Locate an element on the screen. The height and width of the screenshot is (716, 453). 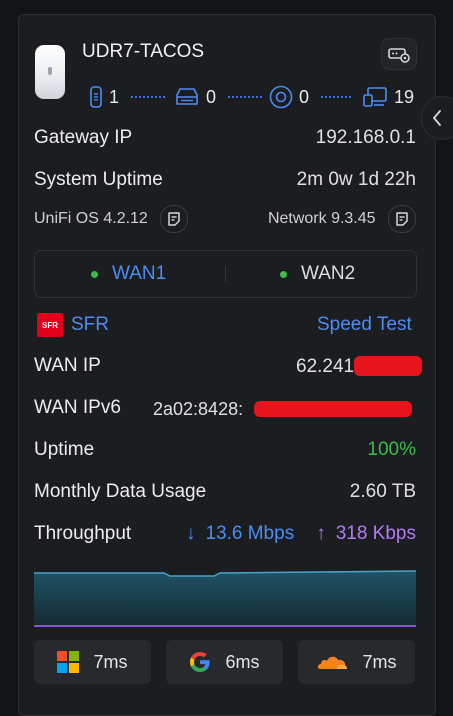
access-point-icon is located at coordinates (281, 97).